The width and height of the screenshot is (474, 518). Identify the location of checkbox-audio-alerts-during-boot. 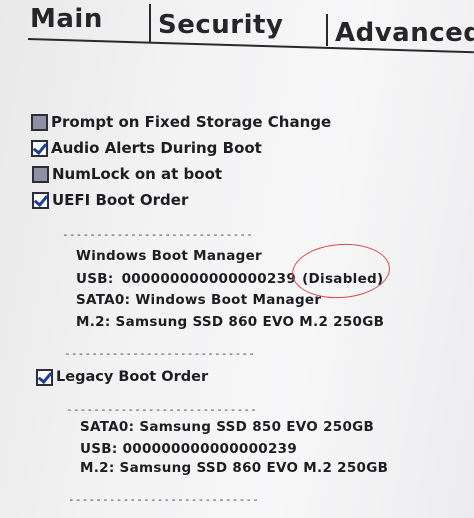
(39, 148).